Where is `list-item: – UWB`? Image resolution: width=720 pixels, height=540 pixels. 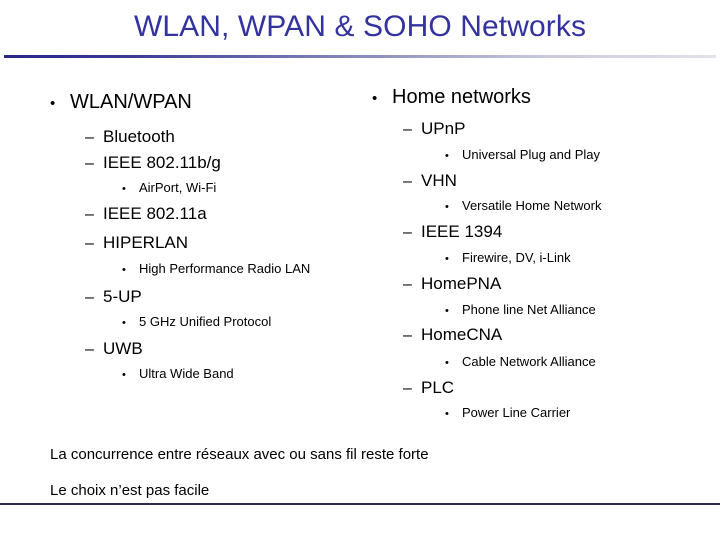
list-item: – UWB is located at coordinates (114, 349).